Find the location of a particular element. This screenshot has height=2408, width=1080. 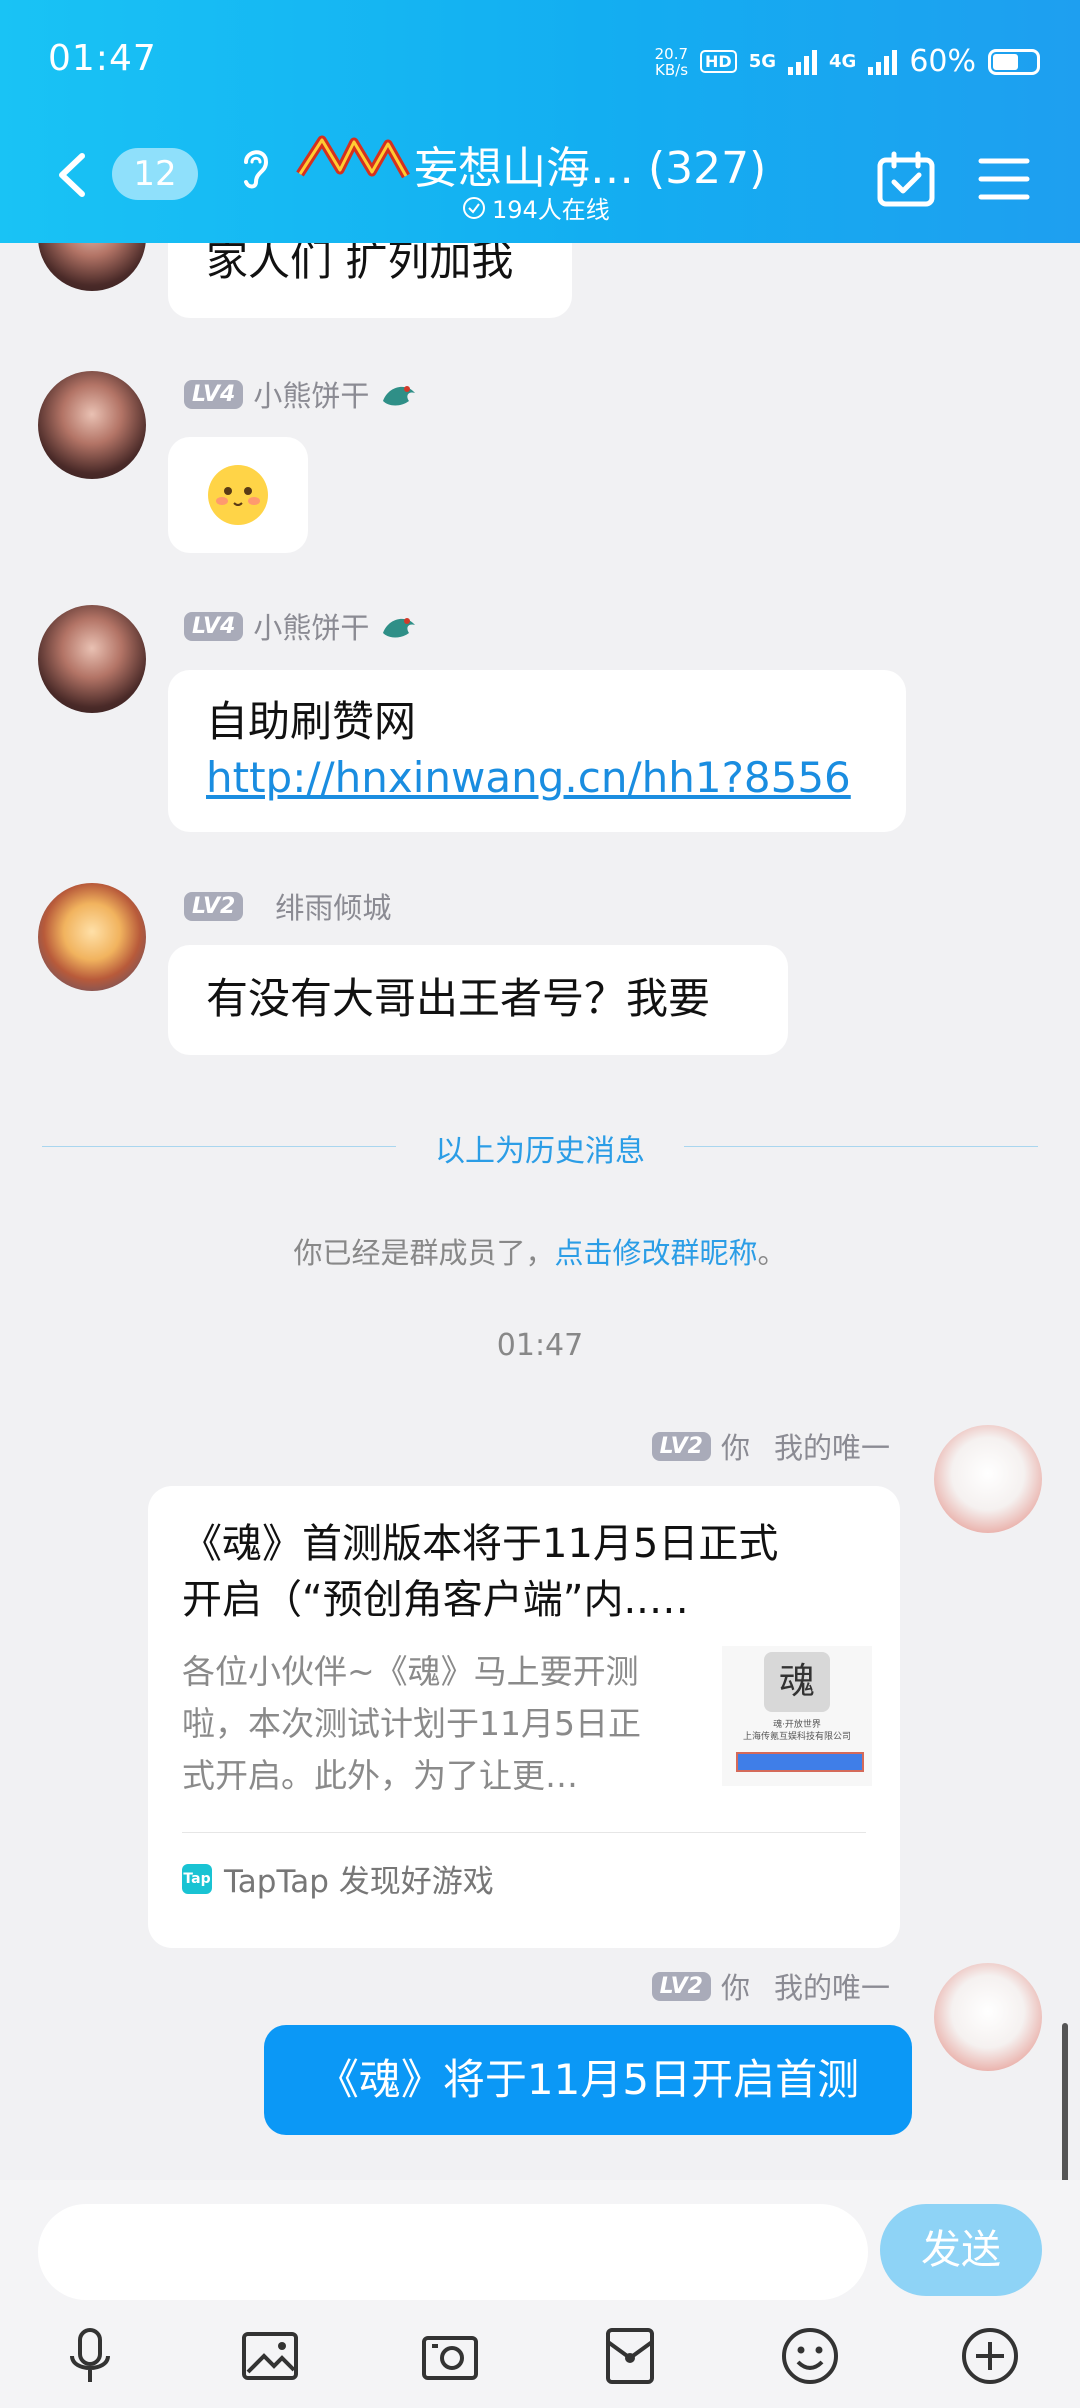

net-5g-label: 5G is located at coordinates (762, 61).